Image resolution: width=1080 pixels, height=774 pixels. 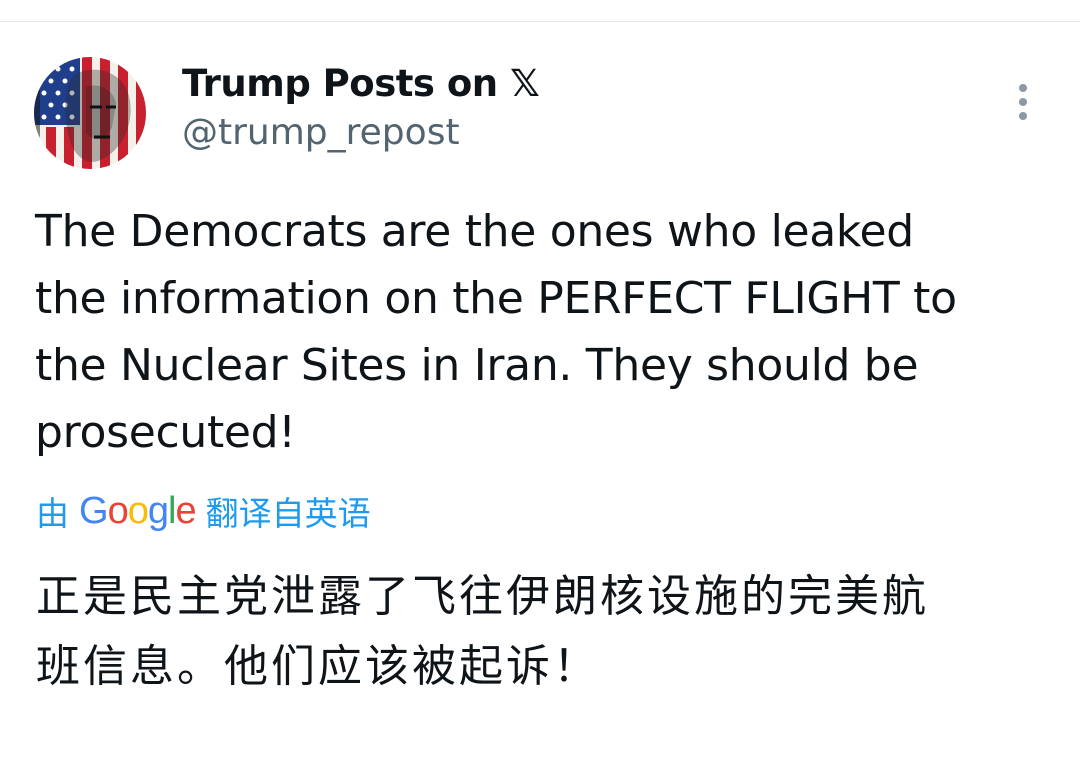 I want to click on more-options-button, so click(x=1023, y=102).